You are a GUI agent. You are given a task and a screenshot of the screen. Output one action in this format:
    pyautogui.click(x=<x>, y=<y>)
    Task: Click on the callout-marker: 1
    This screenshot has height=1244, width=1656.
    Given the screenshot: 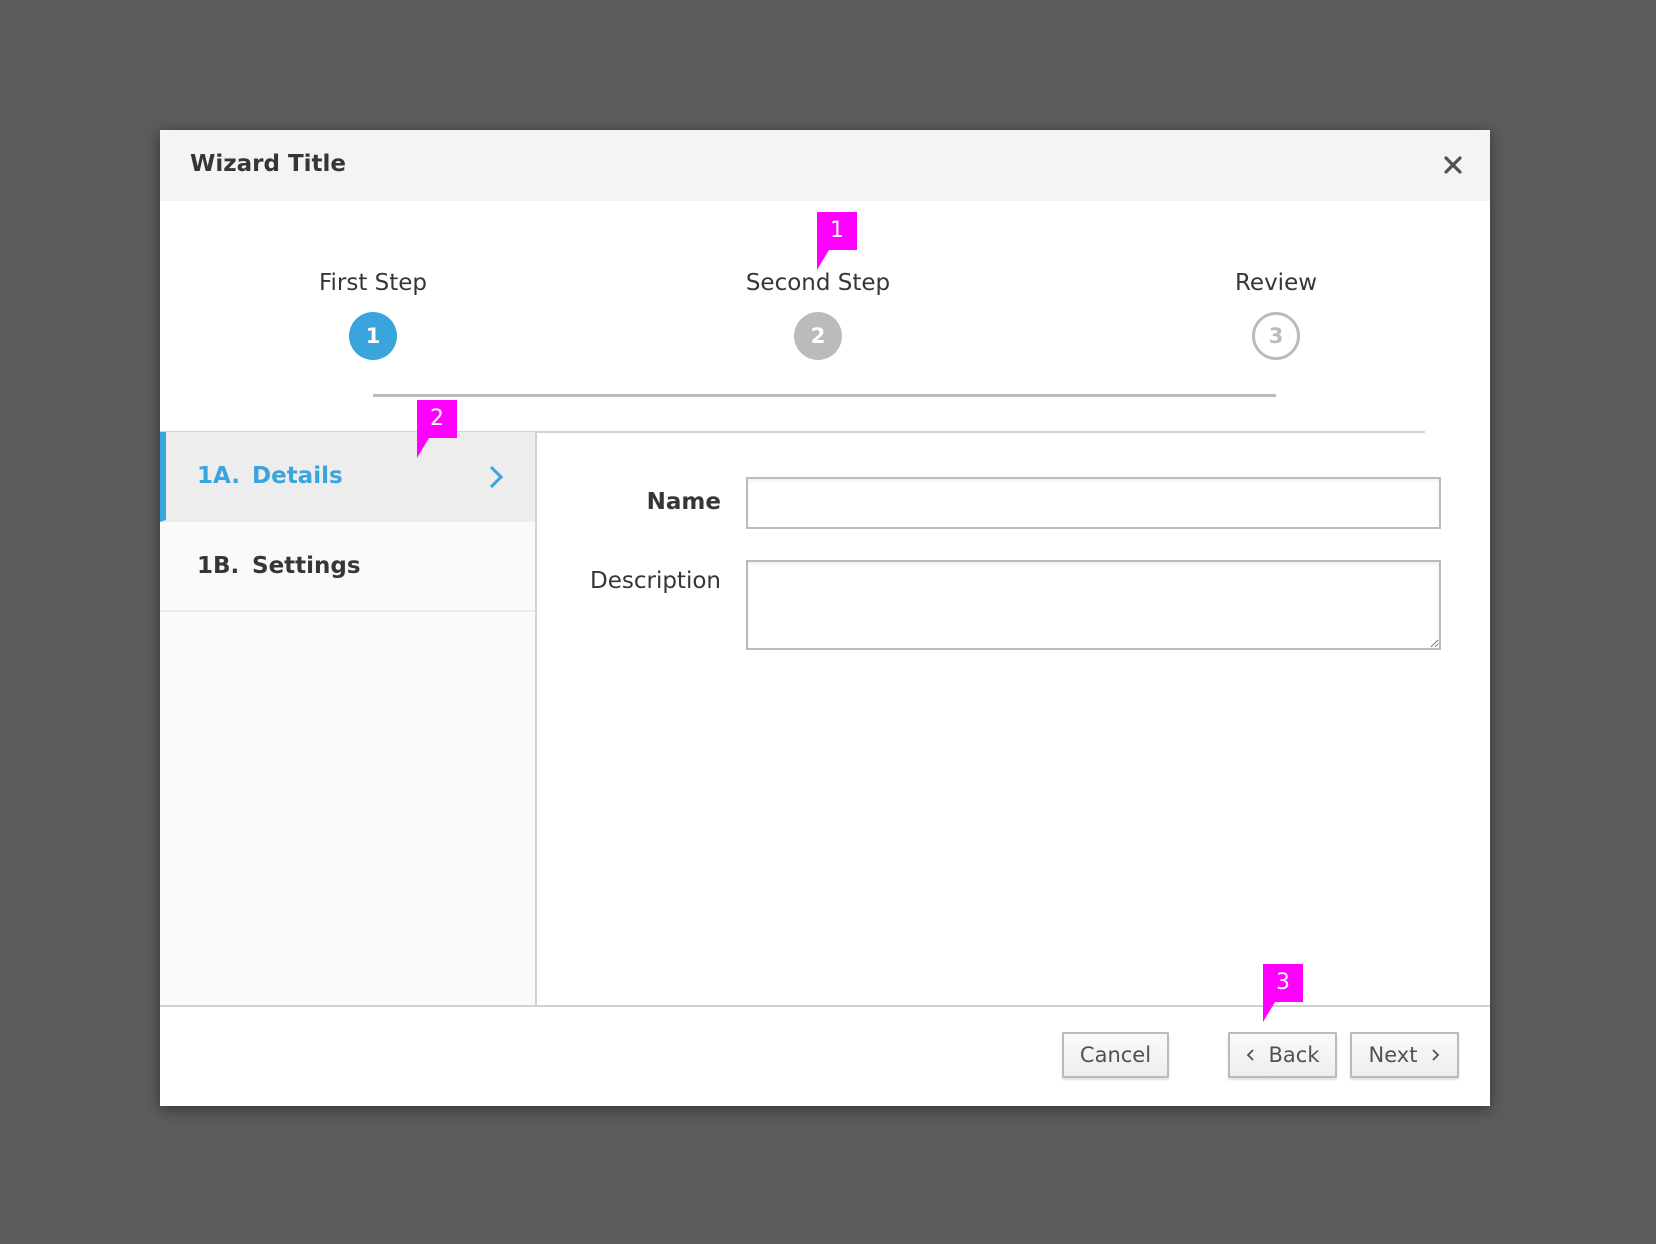 What is the action you would take?
    pyautogui.click(x=837, y=241)
    